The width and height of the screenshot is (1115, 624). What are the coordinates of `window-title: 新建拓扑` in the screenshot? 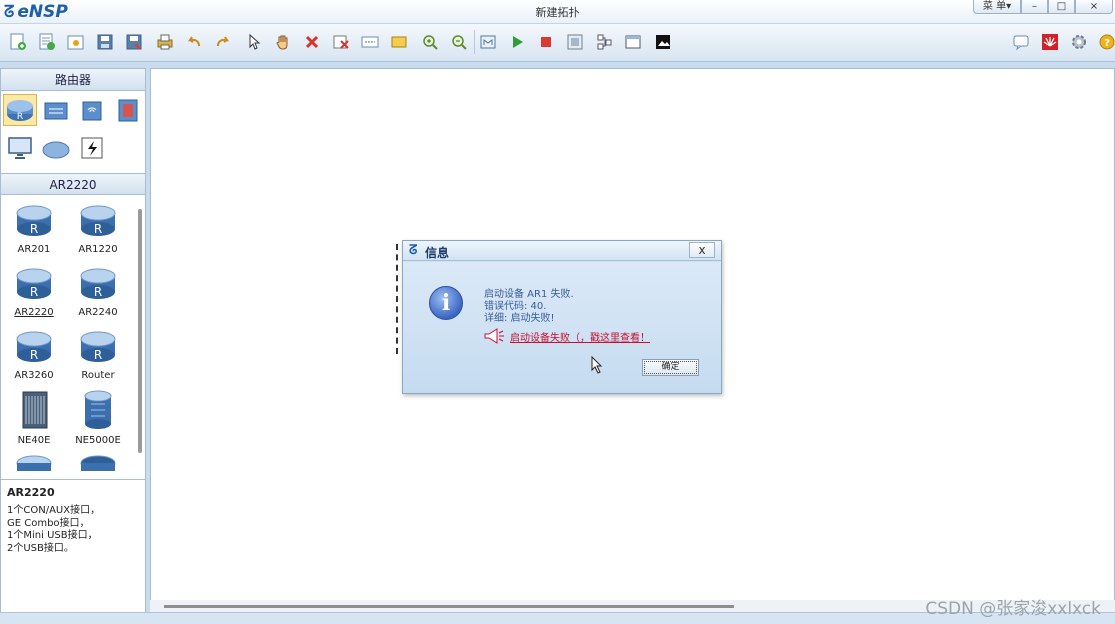 It's located at (557, 12).